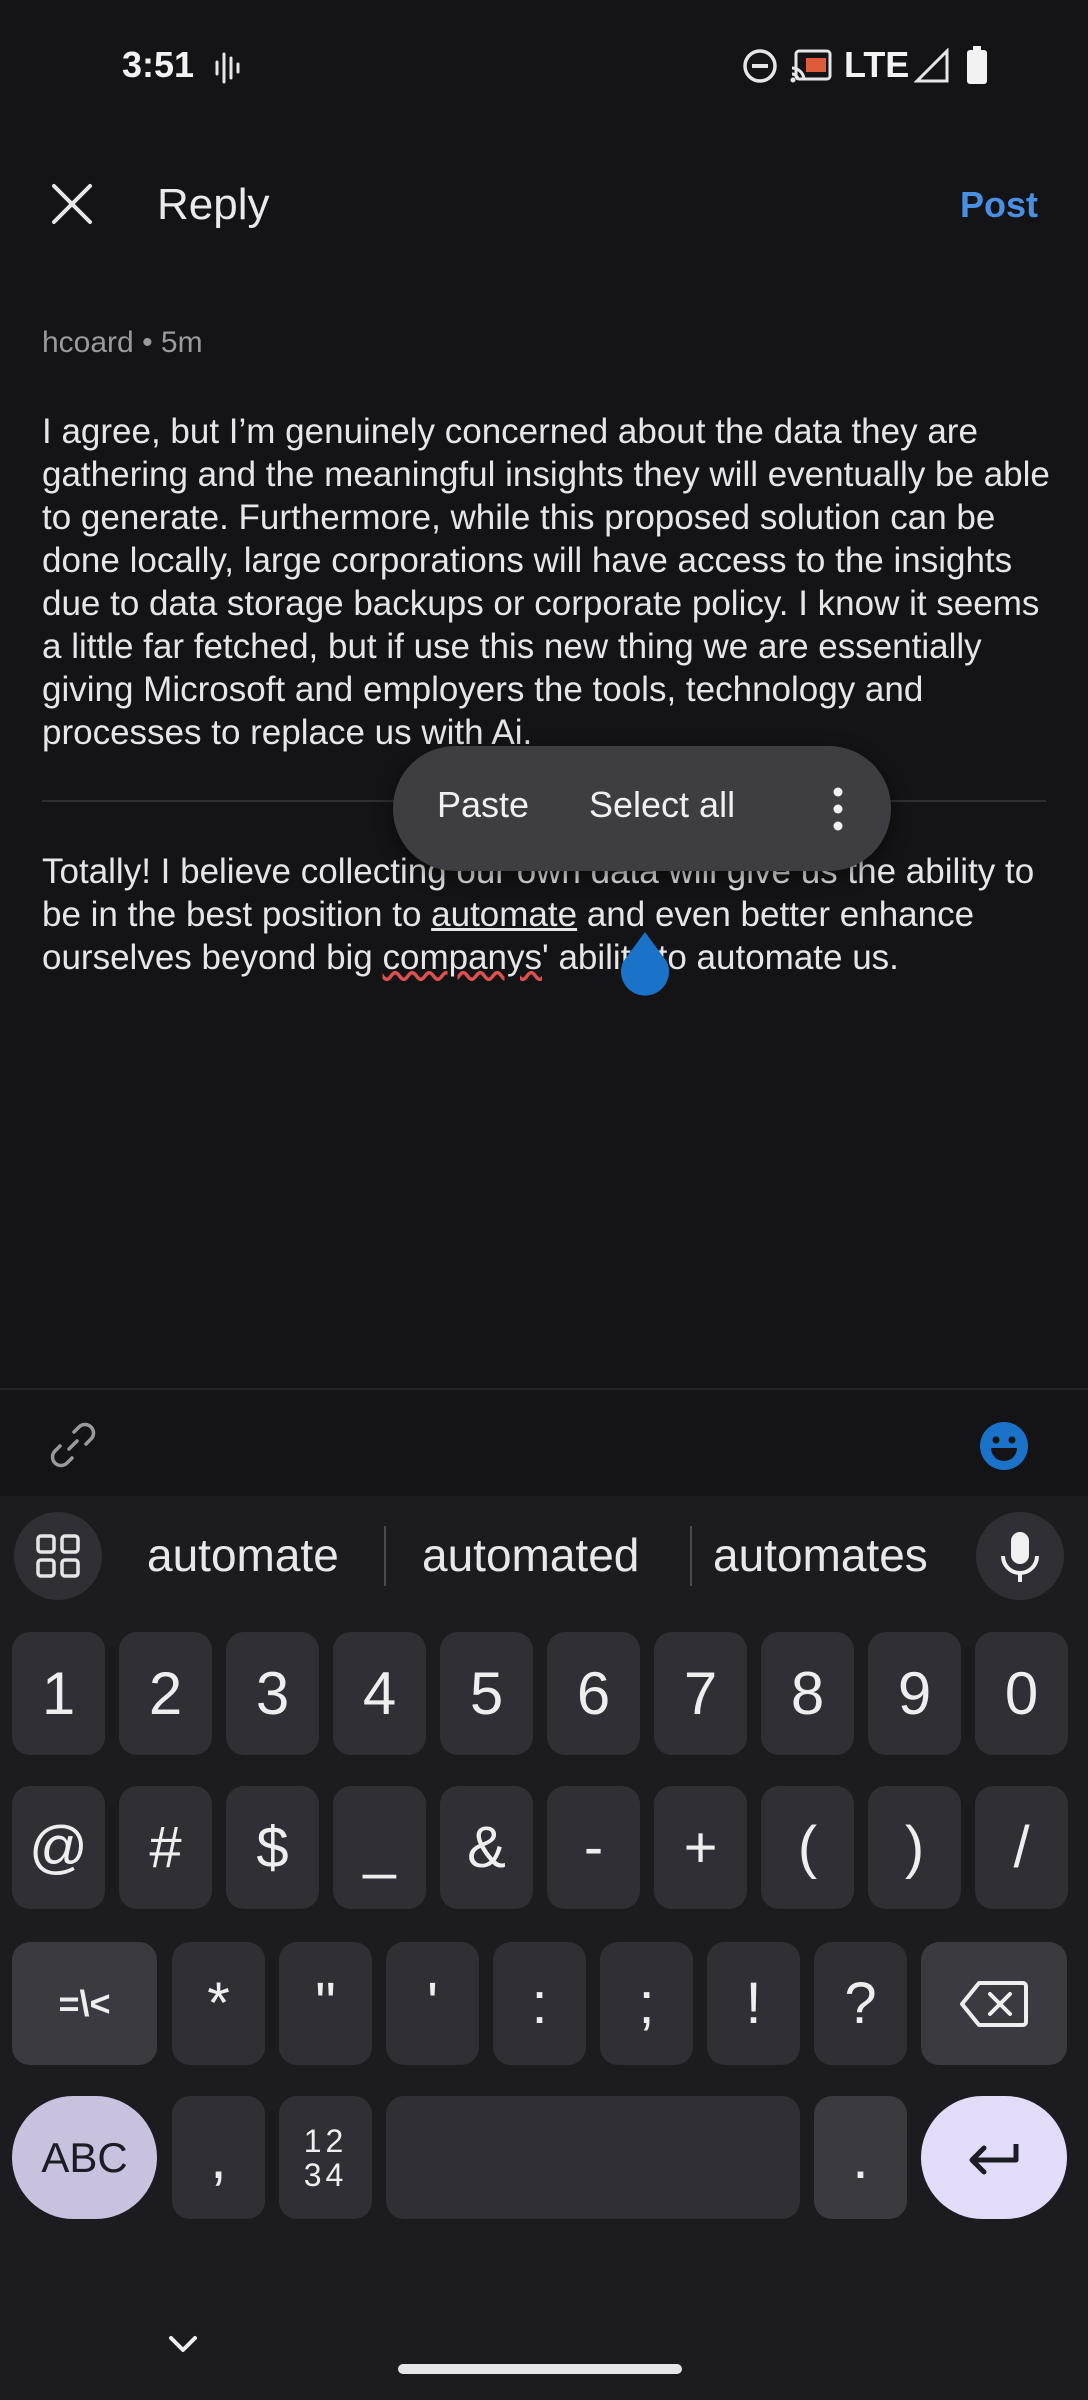 Image resolution: width=1088 pixels, height=2400 pixels. I want to click on select-all-button: Select all, so click(662, 805).